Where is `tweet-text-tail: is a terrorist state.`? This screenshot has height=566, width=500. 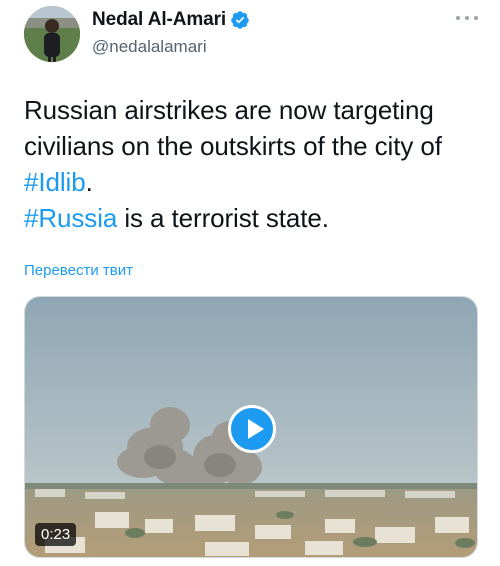 tweet-text-tail: is a terrorist state. is located at coordinates (223, 218).